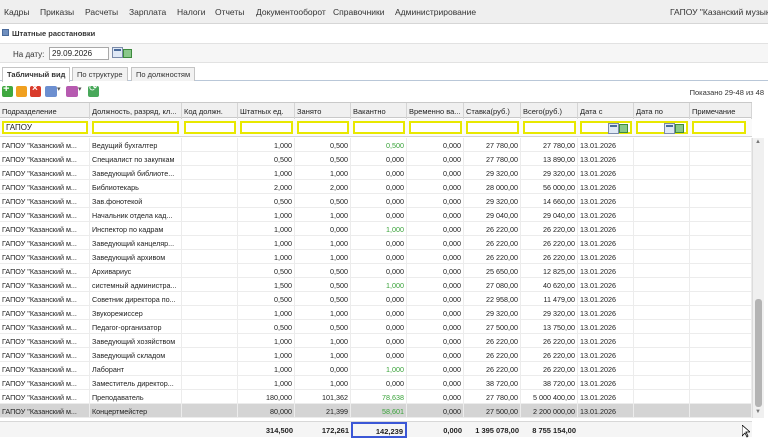 Image resolution: width=768 pixels, height=445 pixels. What do you see at coordinates (662, 111) in the screenshot?
I see `col-header-date-to: Дата по` at bounding box center [662, 111].